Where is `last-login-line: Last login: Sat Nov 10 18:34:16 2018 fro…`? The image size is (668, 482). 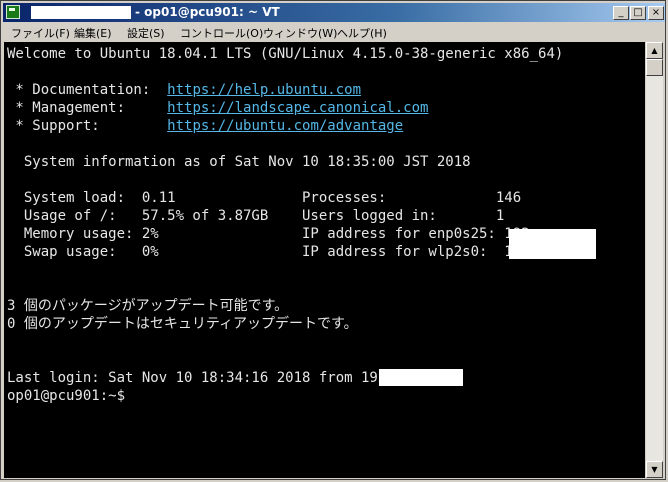 last-login-line: Last login: Sat Nov 10 18:34:16 2018 fro… is located at coordinates (201, 378).